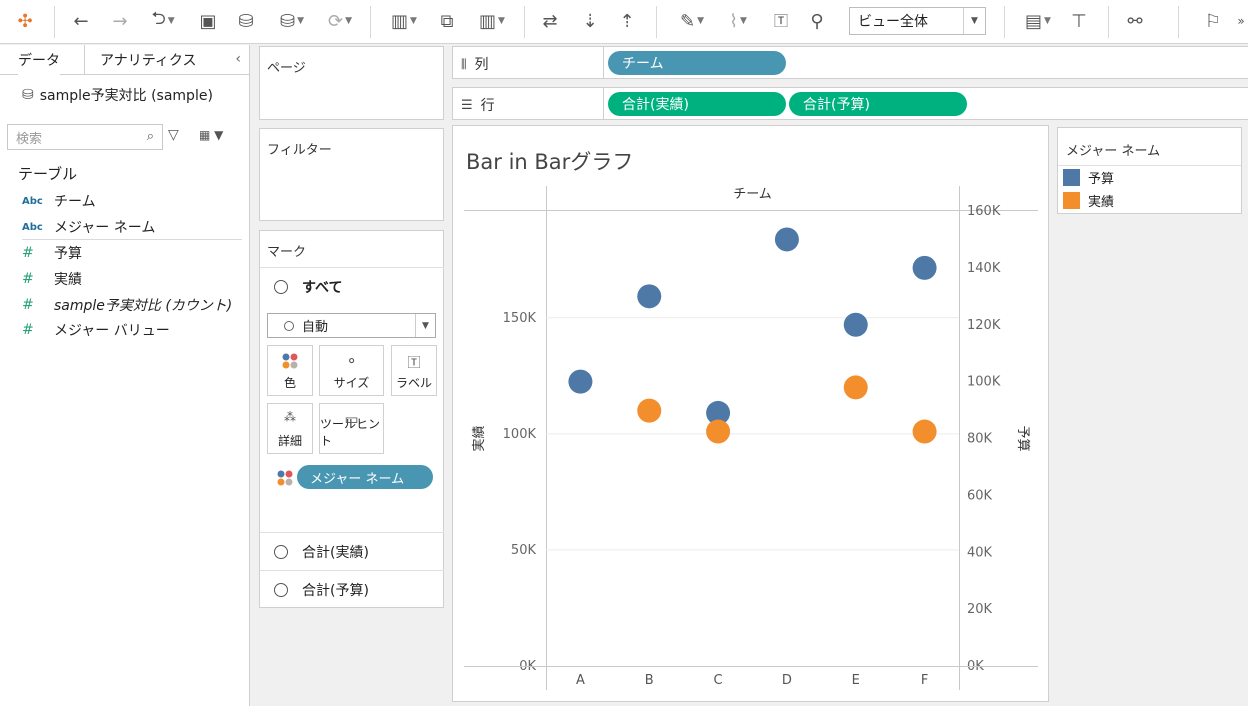 The image size is (1248, 706). What do you see at coordinates (127, 305) in the screenshot?
I see `field-measure: # sample予実対比 (カウント)` at bounding box center [127, 305].